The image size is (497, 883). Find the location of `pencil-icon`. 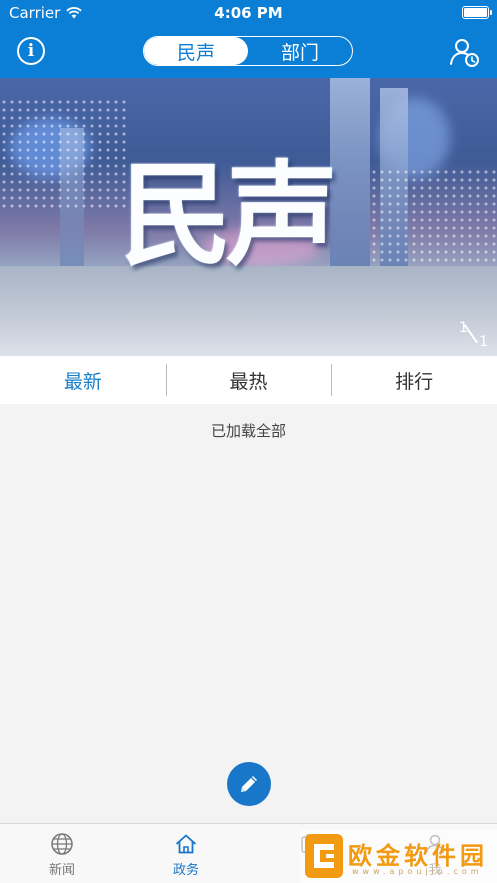

pencil-icon is located at coordinates (249, 784).